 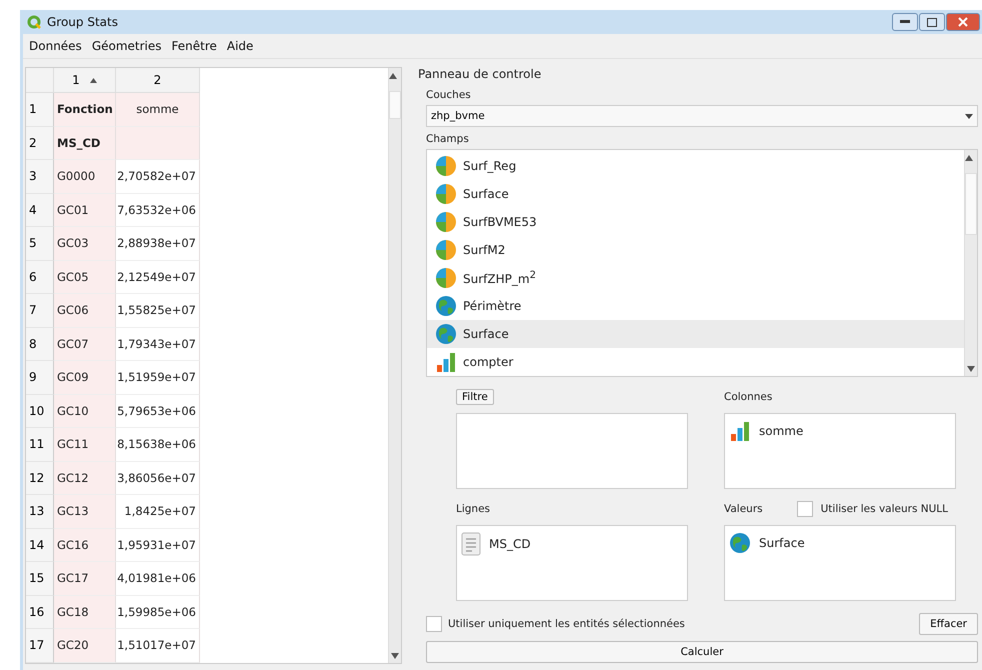 I want to click on row-header: 14, so click(x=40, y=545).